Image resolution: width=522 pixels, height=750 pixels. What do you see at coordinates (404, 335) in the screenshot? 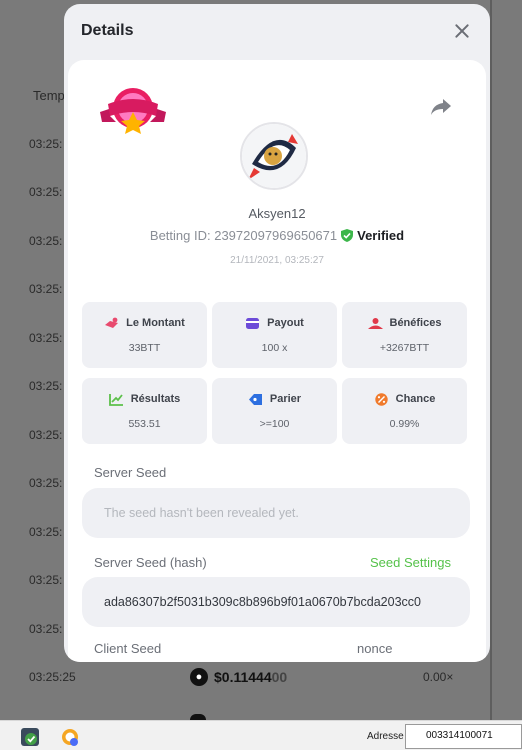
I see `stat-profit: Bénéfices +3267BTT` at bounding box center [404, 335].